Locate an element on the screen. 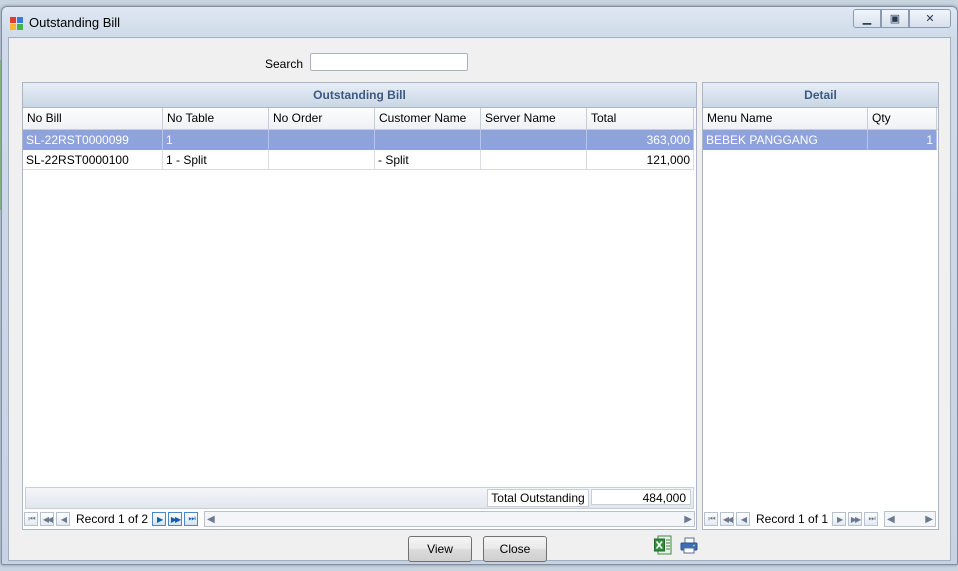 This screenshot has height=571, width=958. cell-customer-name is located at coordinates (428, 140).